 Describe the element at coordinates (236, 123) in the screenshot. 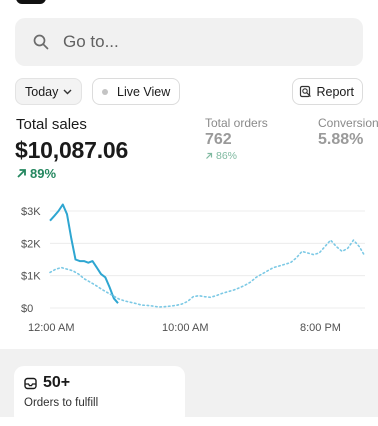

I see `total-orders-label: Total orders` at that location.